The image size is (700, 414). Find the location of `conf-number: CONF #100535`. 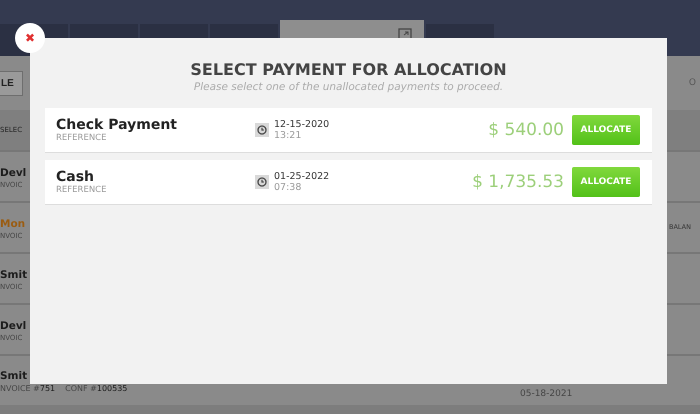

conf-number: CONF #100535 is located at coordinates (96, 388).